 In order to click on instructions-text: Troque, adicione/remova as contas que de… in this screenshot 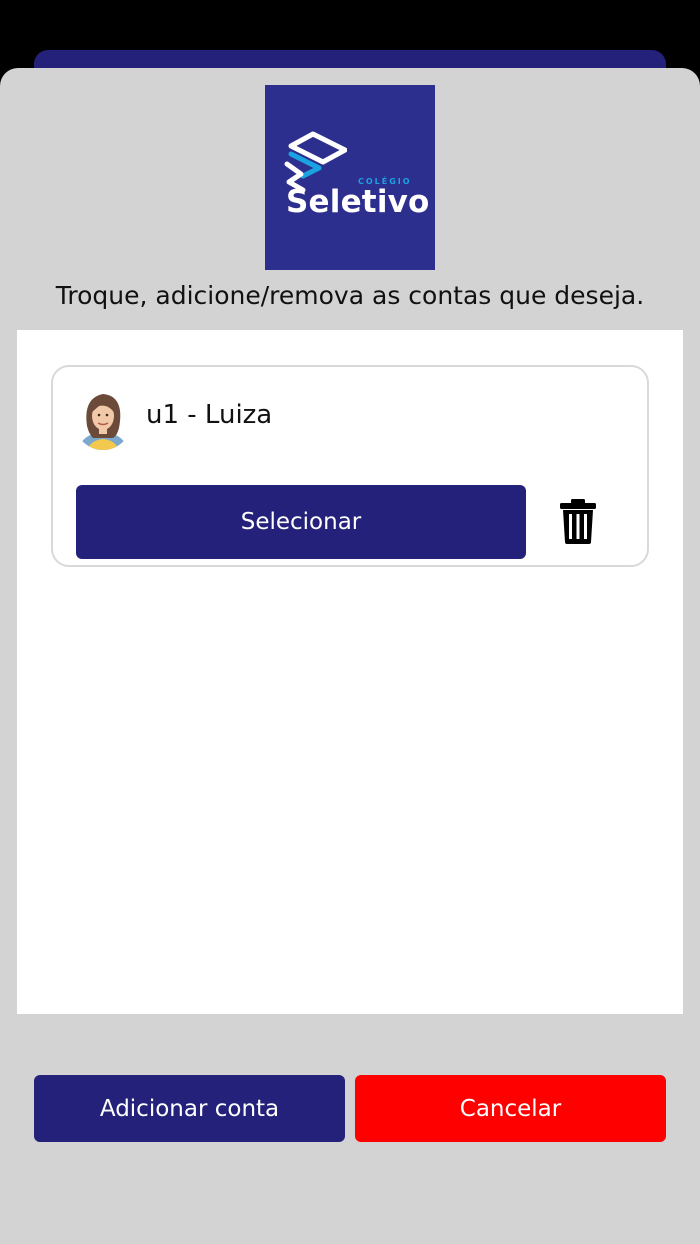, I will do `click(350, 295)`.